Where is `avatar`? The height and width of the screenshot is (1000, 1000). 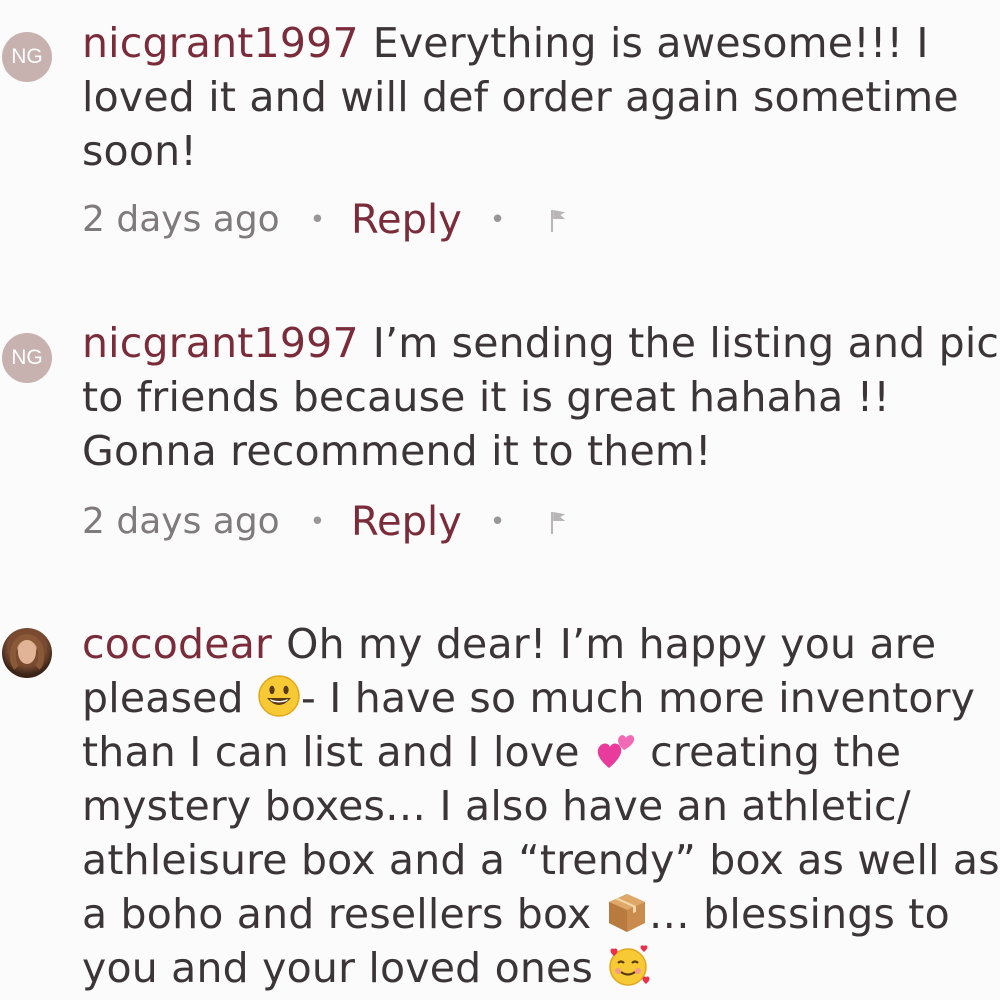
avatar is located at coordinates (27, 653).